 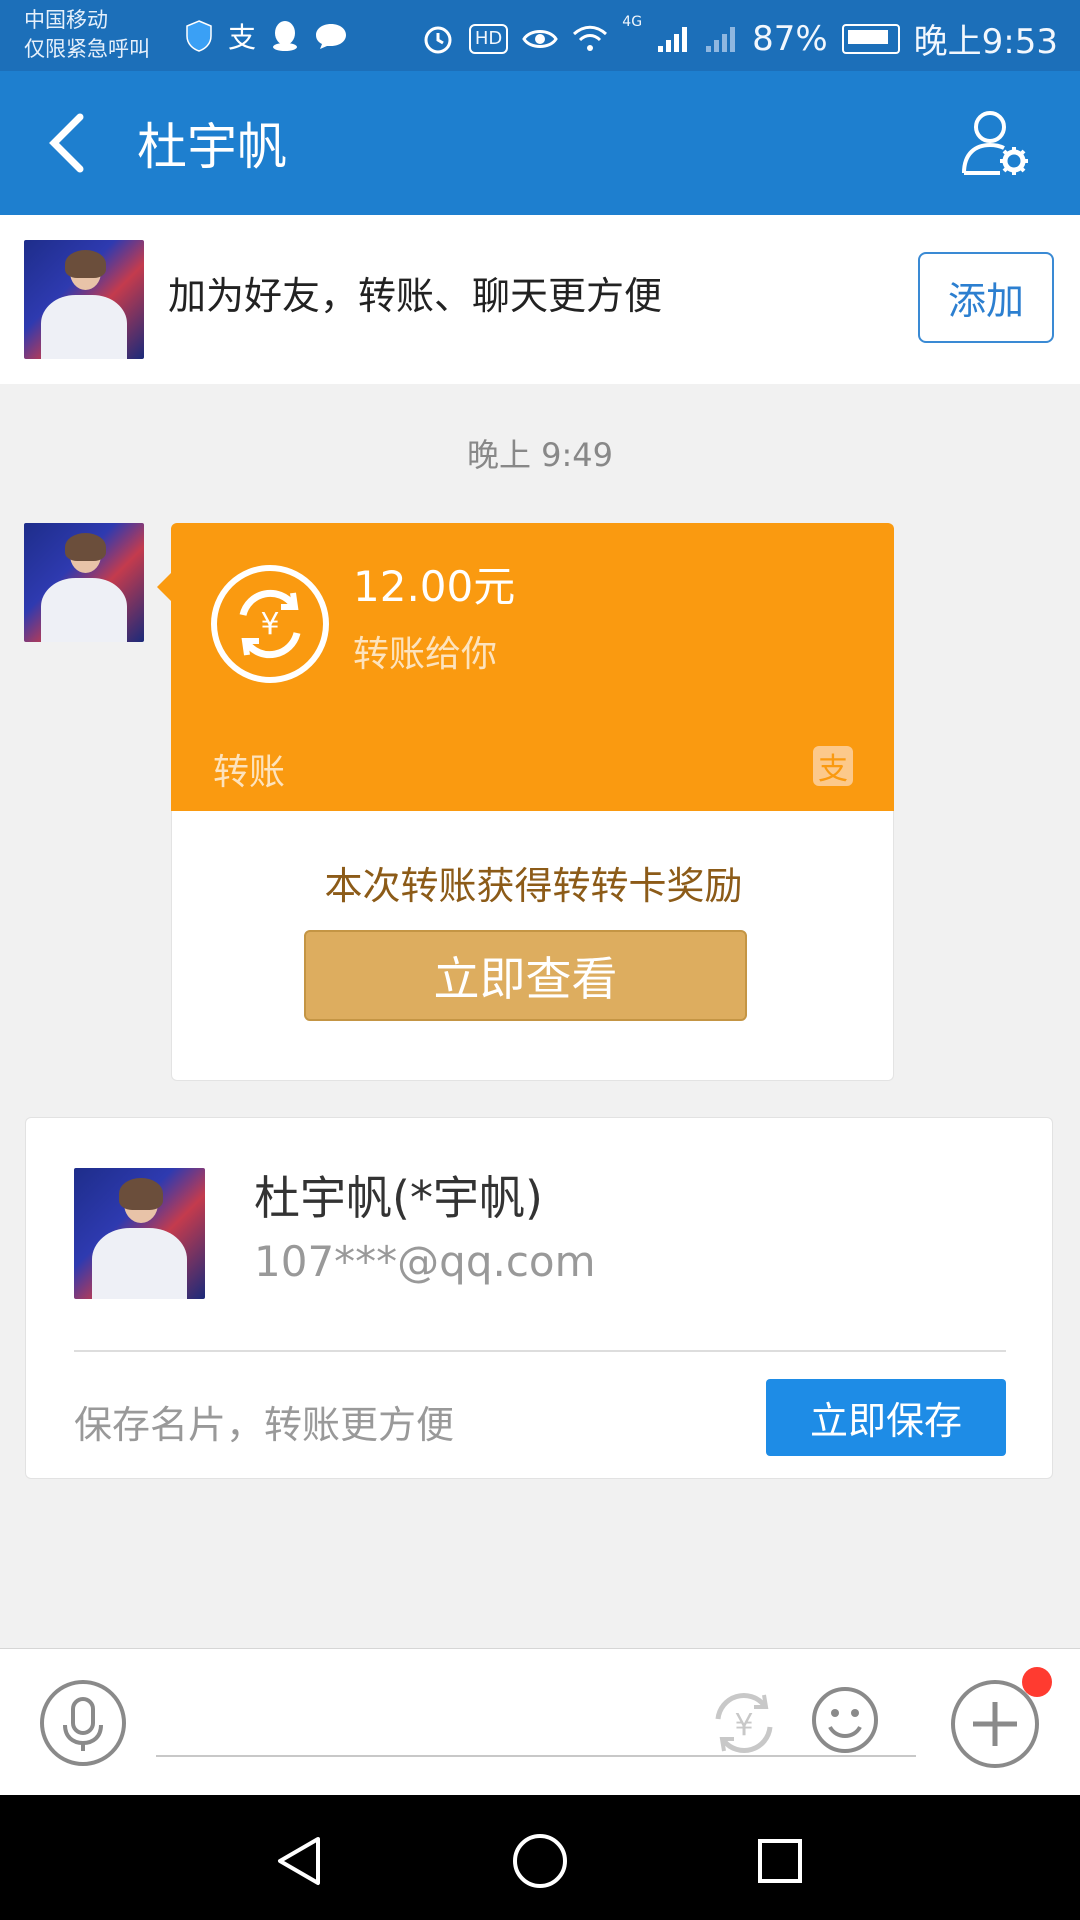 What do you see at coordinates (84, 299) in the screenshot?
I see `avatar` at bounding box center [84, 299].